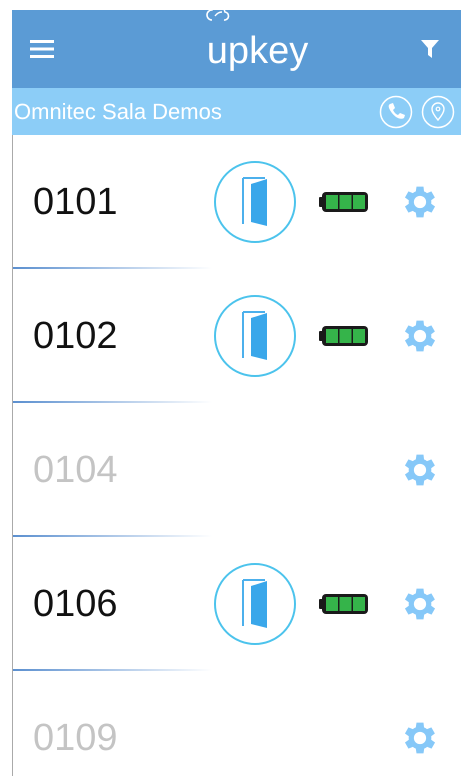 The height and width of the screenshot is (776, 461). I want to click on filter-icon, so click(430, 49).